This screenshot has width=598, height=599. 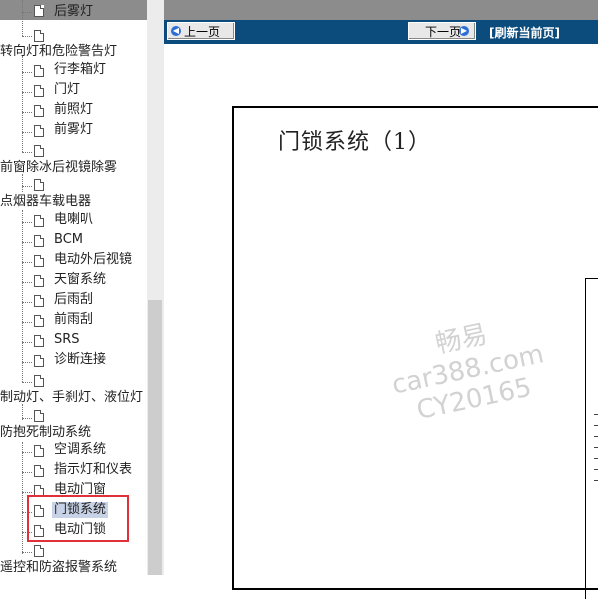 I want to click on tree-folder: 前窗除冰后视镜除雾, so click(x=58, y=168).